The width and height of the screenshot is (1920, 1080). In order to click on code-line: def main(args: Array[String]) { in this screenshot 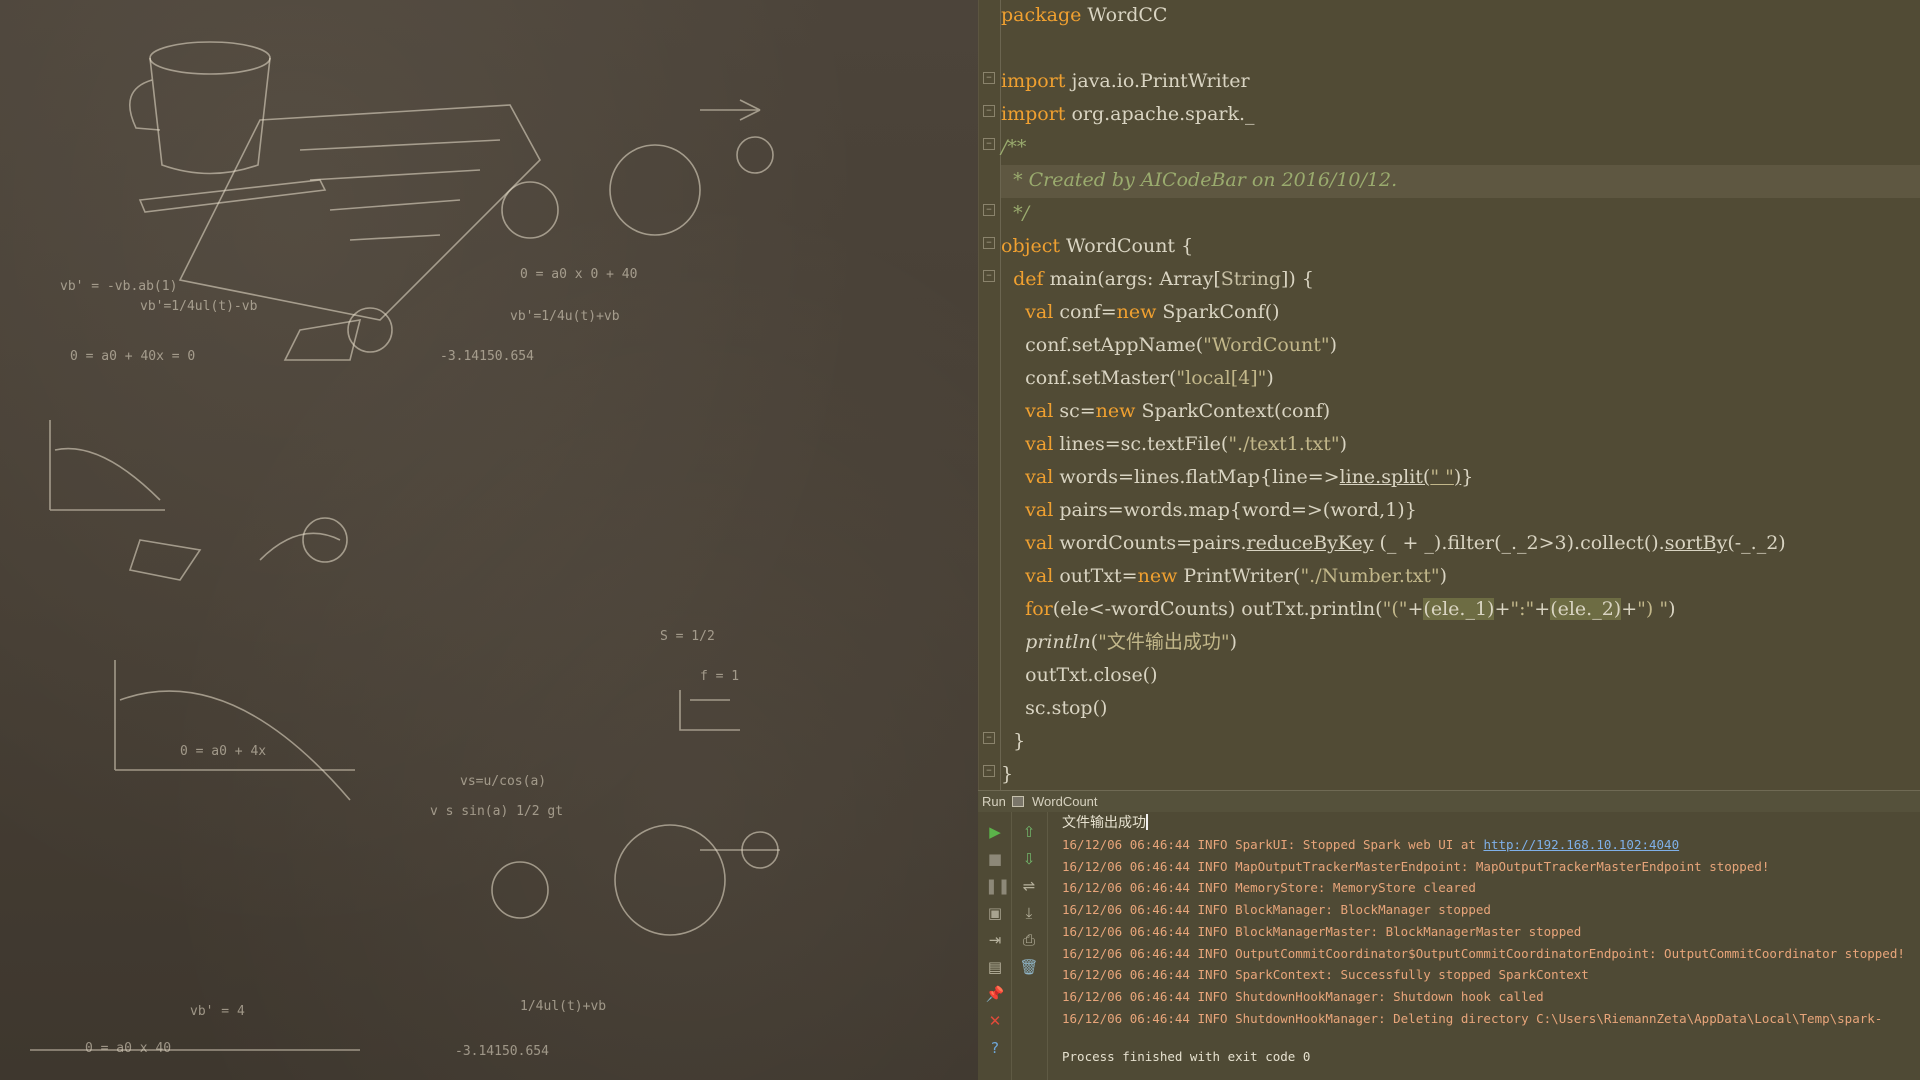, I will do `click(1460, 280)`.